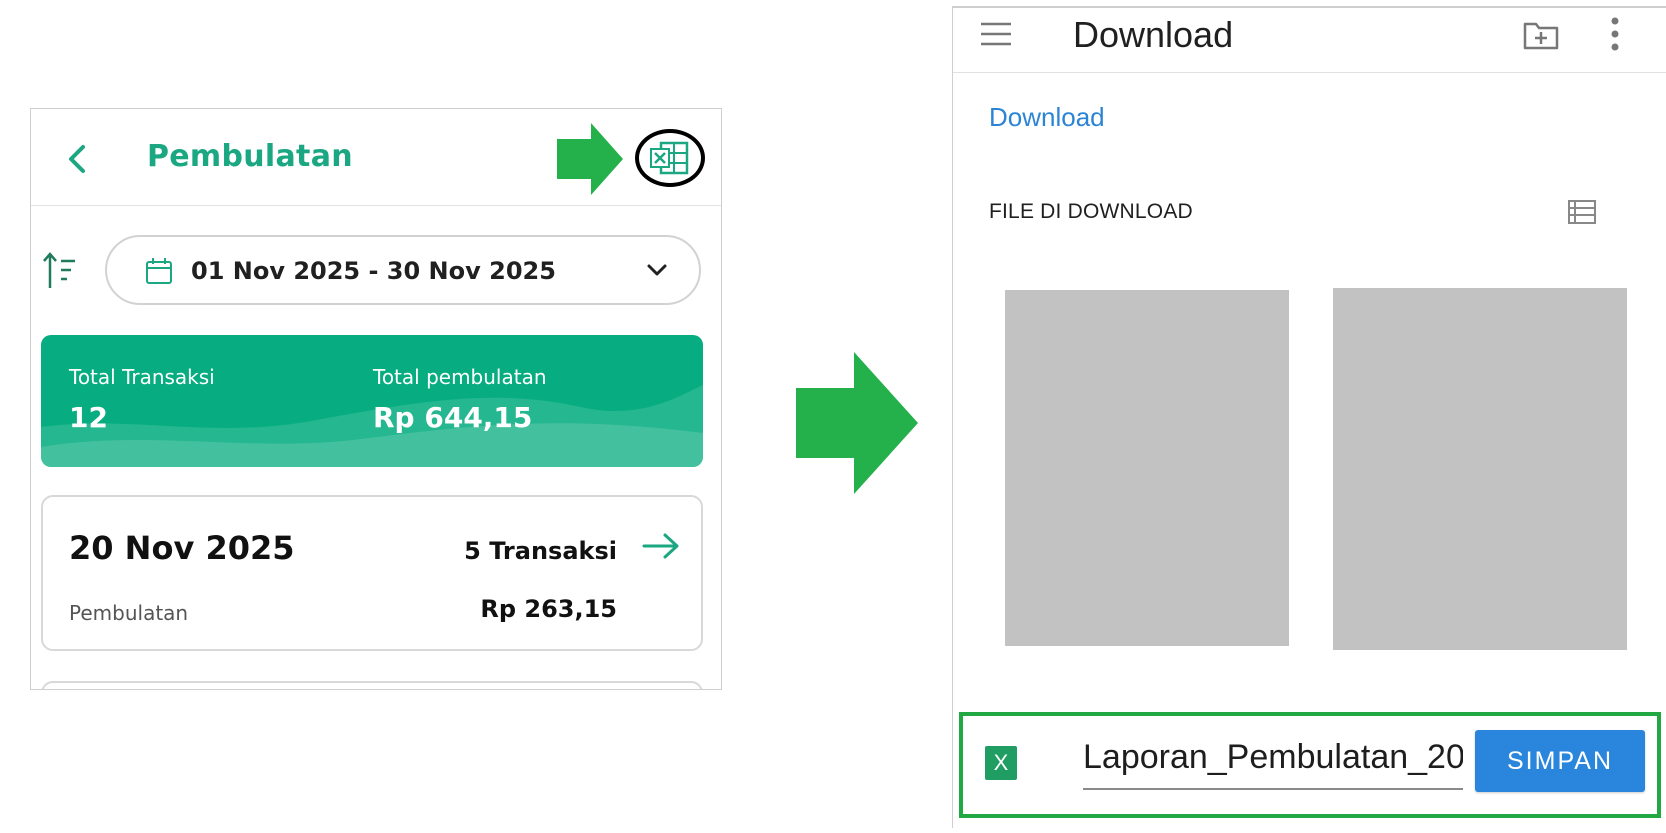  I want to click on total-transactions-value: 12, so click(88, 417).